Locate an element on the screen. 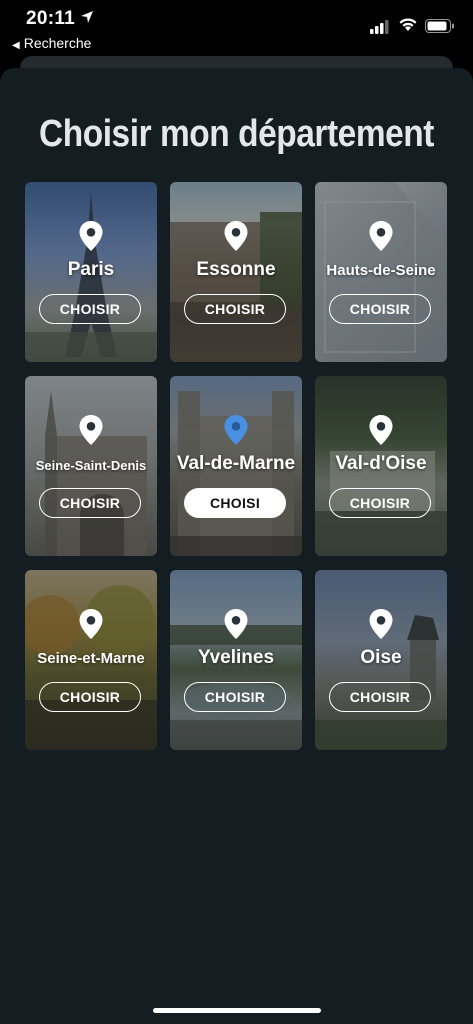  department-name: Seine-et-Marne is located at coordinates (91, 658).